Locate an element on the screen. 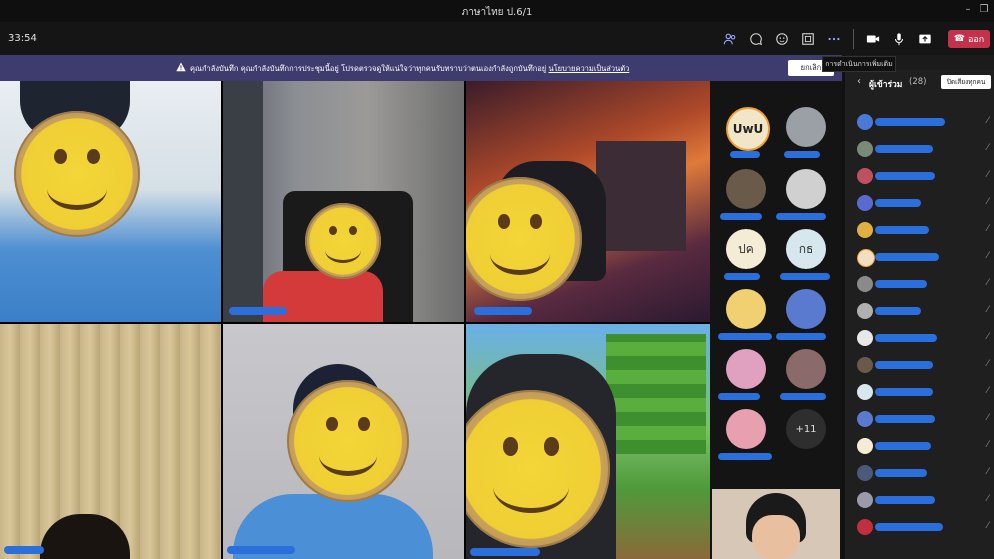  participant-gallery: UwU ปค กธ +11 is located at coordinates (776, 320).